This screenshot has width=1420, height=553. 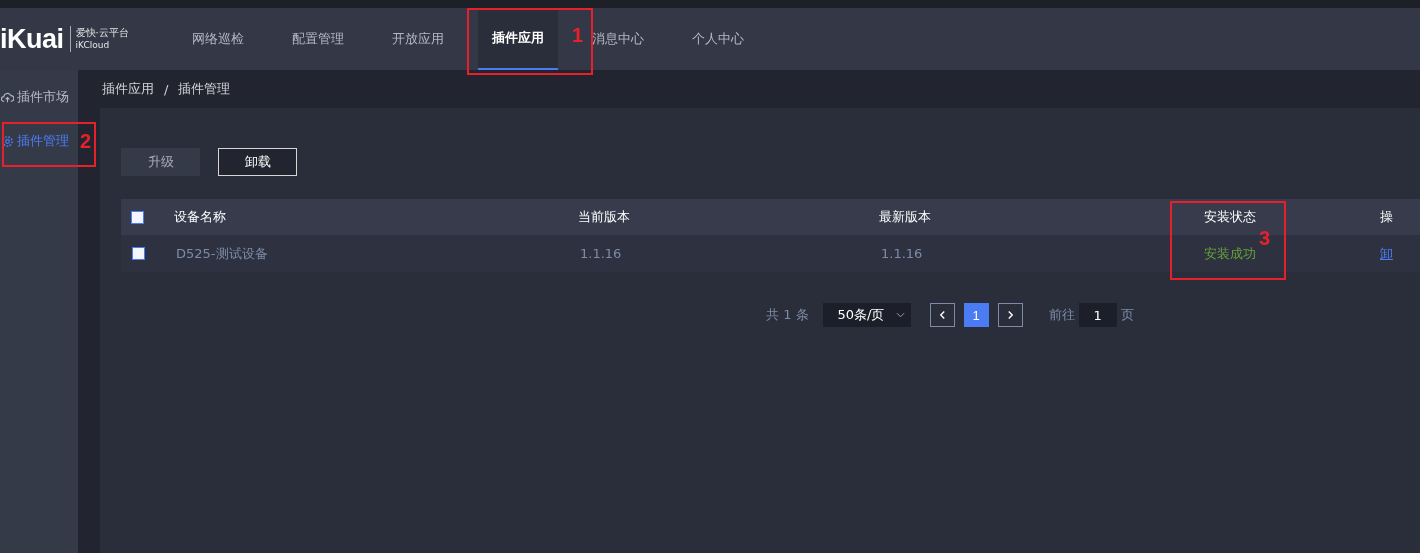 I want to click on annotation-number: 2, so click(x=86, y=141).